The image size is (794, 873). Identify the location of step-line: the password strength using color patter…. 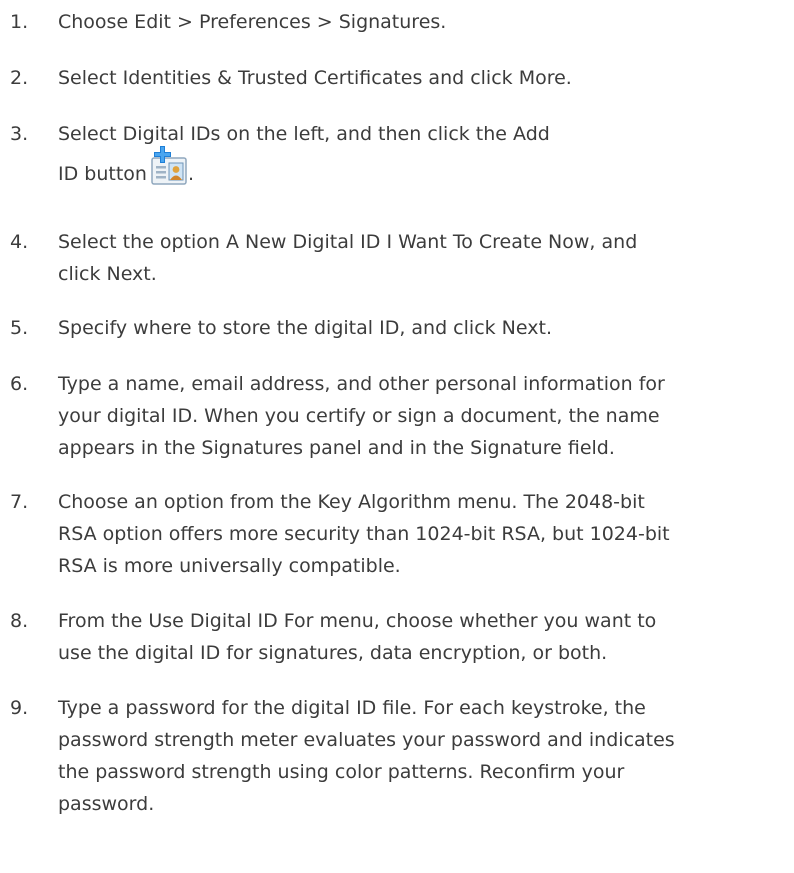
(341, 772).